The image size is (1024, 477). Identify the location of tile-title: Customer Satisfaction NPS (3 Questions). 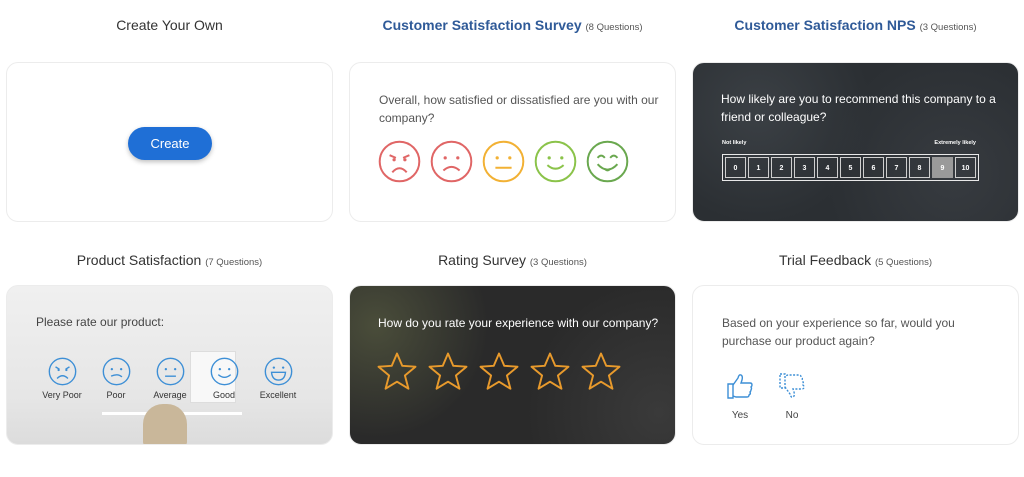
(855, 25).